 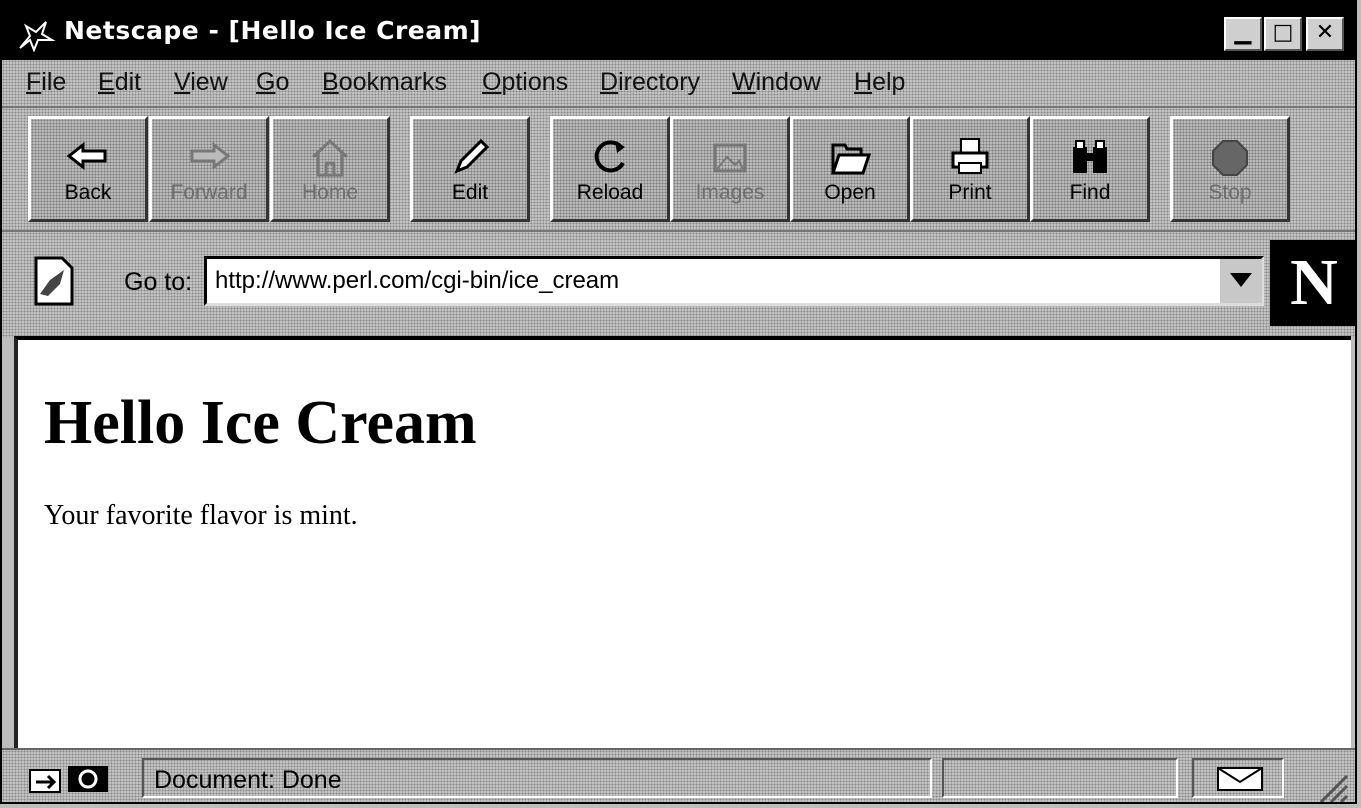 I want to click on chevron-down-icon, so click(x=1241, y=280).